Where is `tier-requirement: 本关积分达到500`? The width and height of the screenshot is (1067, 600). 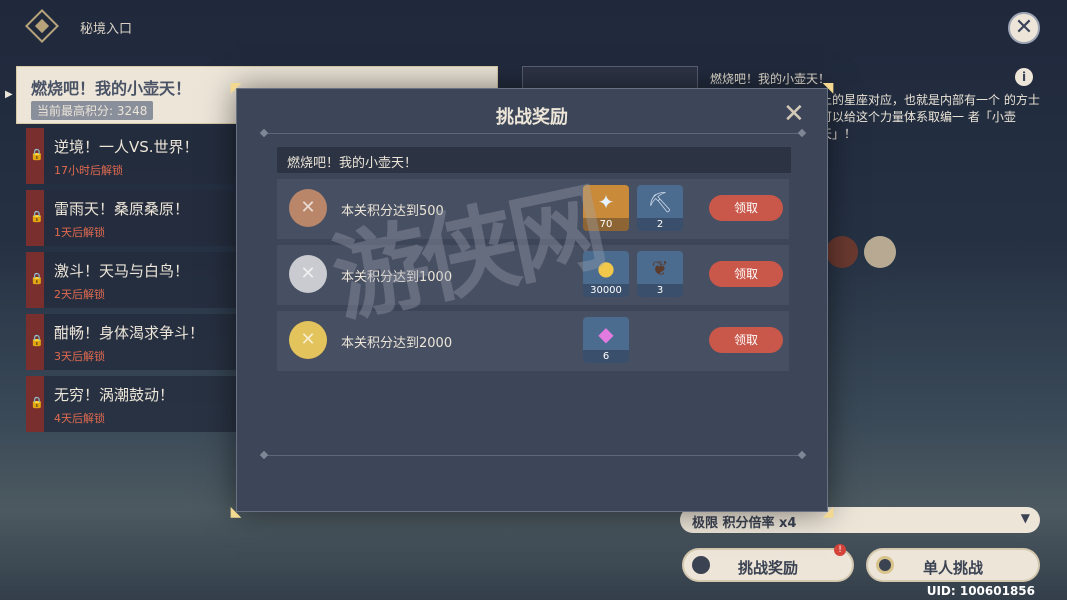 tier-requirement: 本关积分达到500 is located at coordinates (392, 211).